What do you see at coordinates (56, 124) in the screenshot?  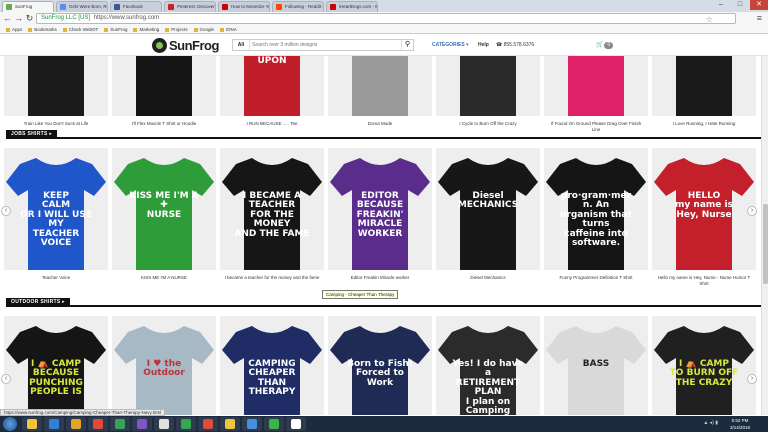 I see `product-title: Train Like You Don't Suck at Life` at bounding box center [56, 124].